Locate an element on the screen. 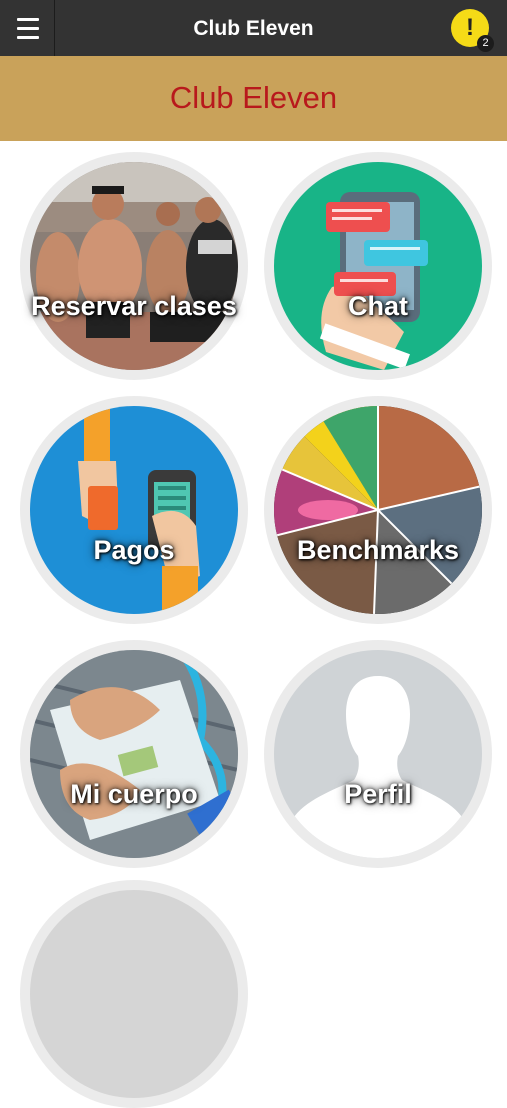 The width and height of the screenshot is (507, 1108). tile-mi-cuerpo: Mi cuerpo is located at coordinates (134, 754).